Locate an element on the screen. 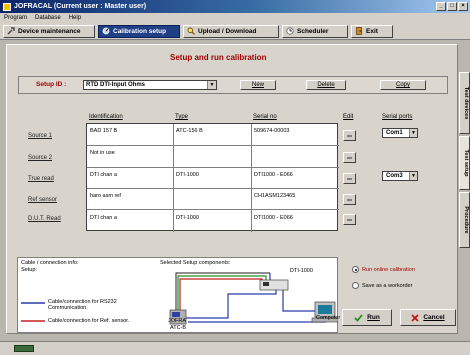 The height and width of the screenshot is (355, 470). door-icon is located at coordinates (359, 31).